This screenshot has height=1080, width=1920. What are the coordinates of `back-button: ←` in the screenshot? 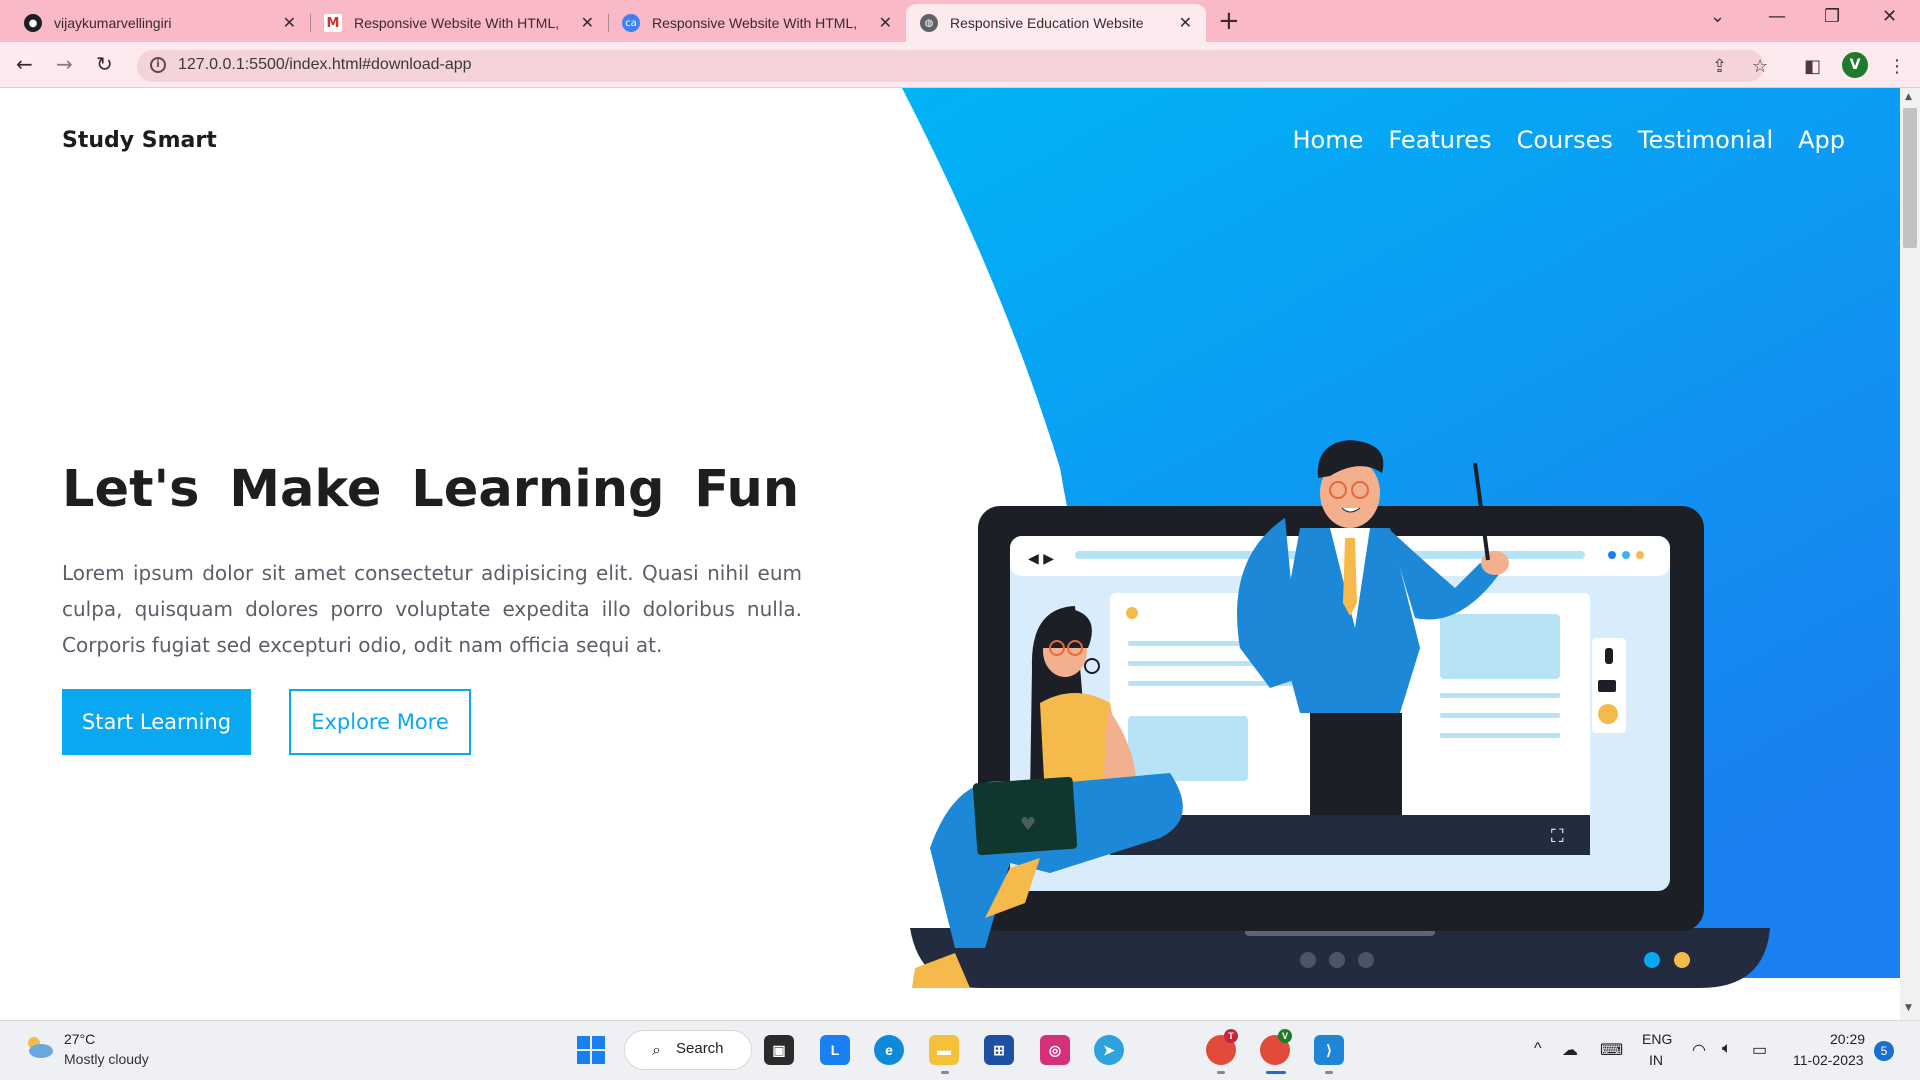 It's located at (24, 64).